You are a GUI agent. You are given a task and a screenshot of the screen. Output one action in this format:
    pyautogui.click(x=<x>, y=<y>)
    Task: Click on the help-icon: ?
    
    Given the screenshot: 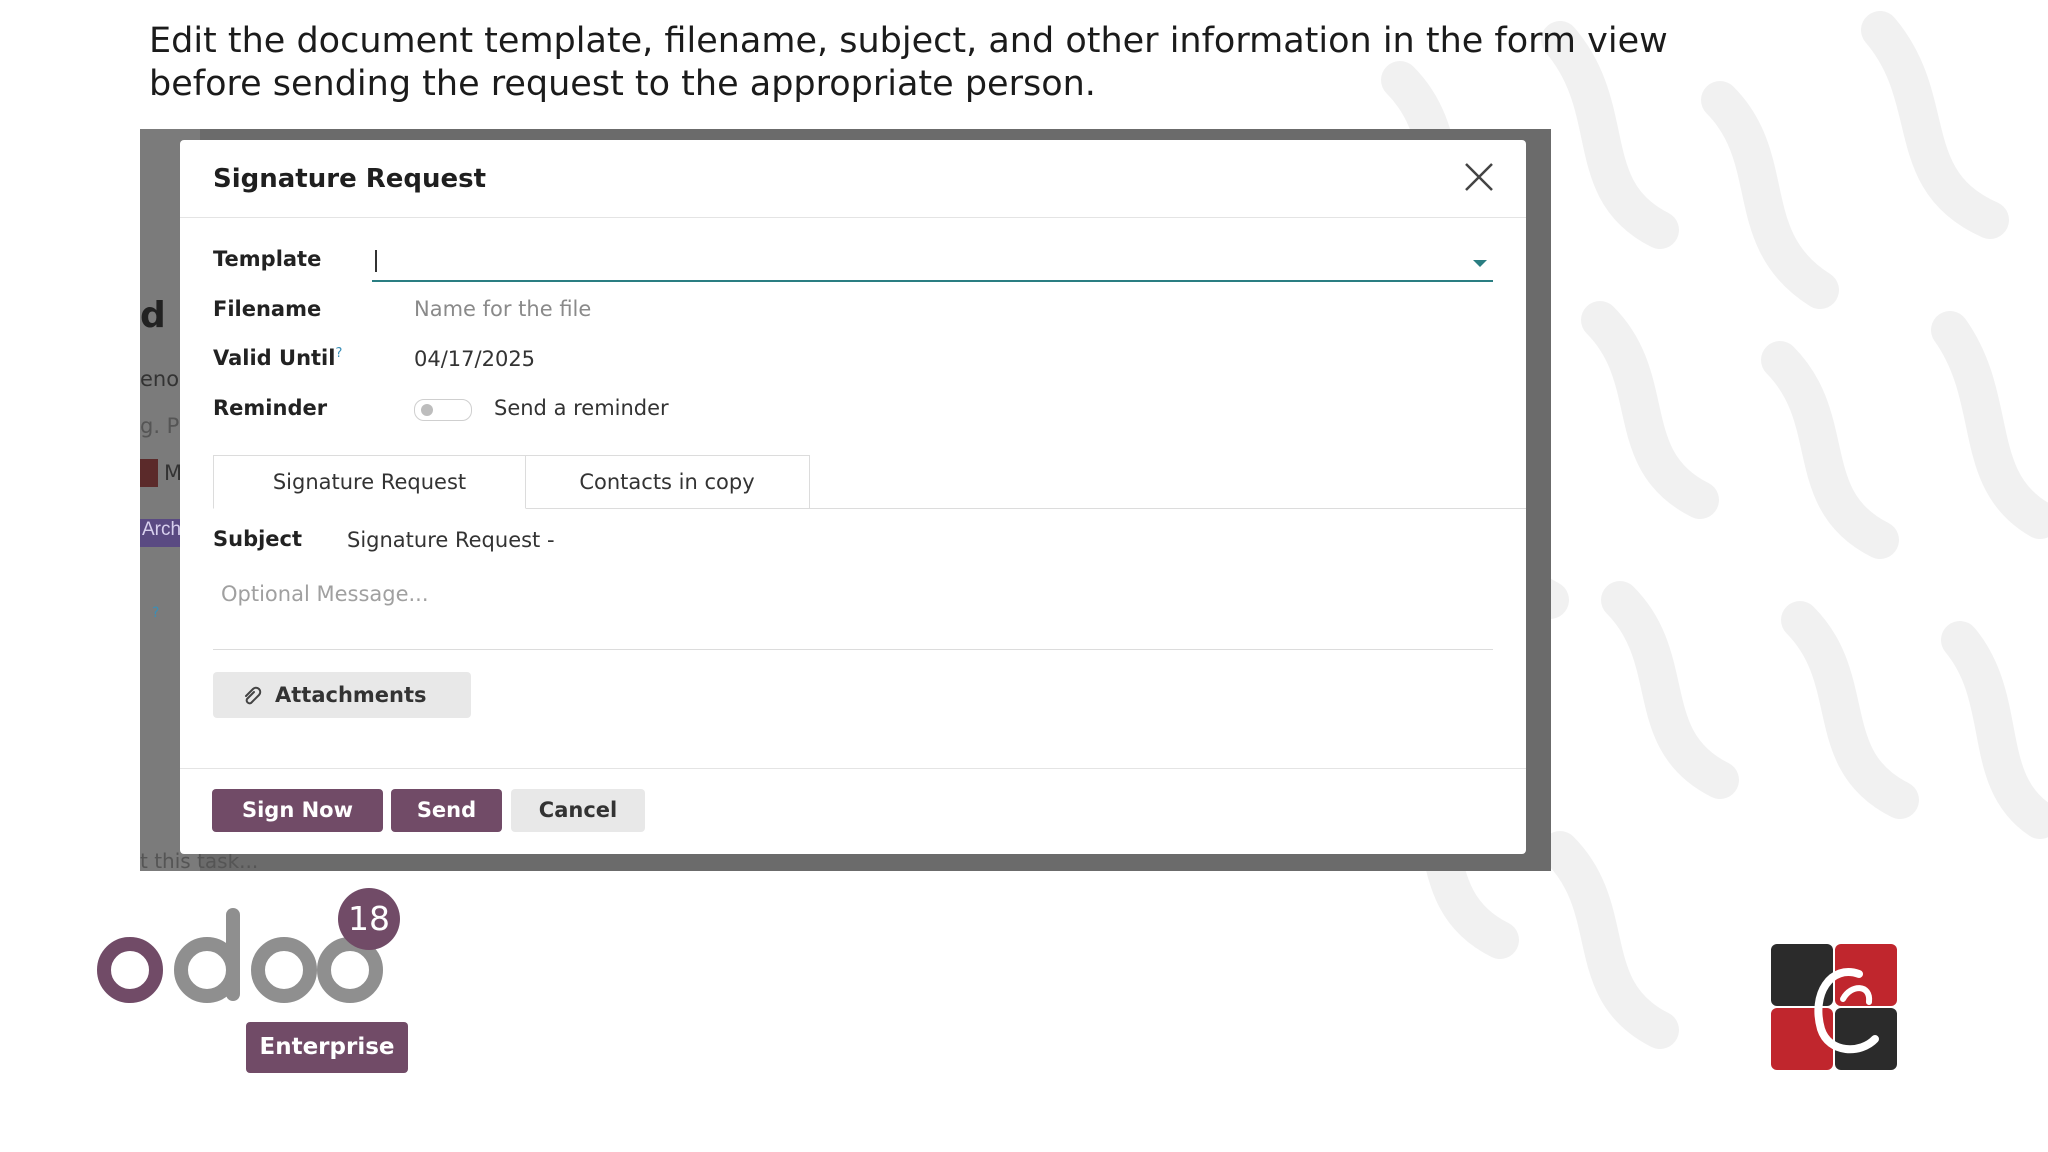 What is the action you would take?
    pyautogui.click(x=338, y=353)
    